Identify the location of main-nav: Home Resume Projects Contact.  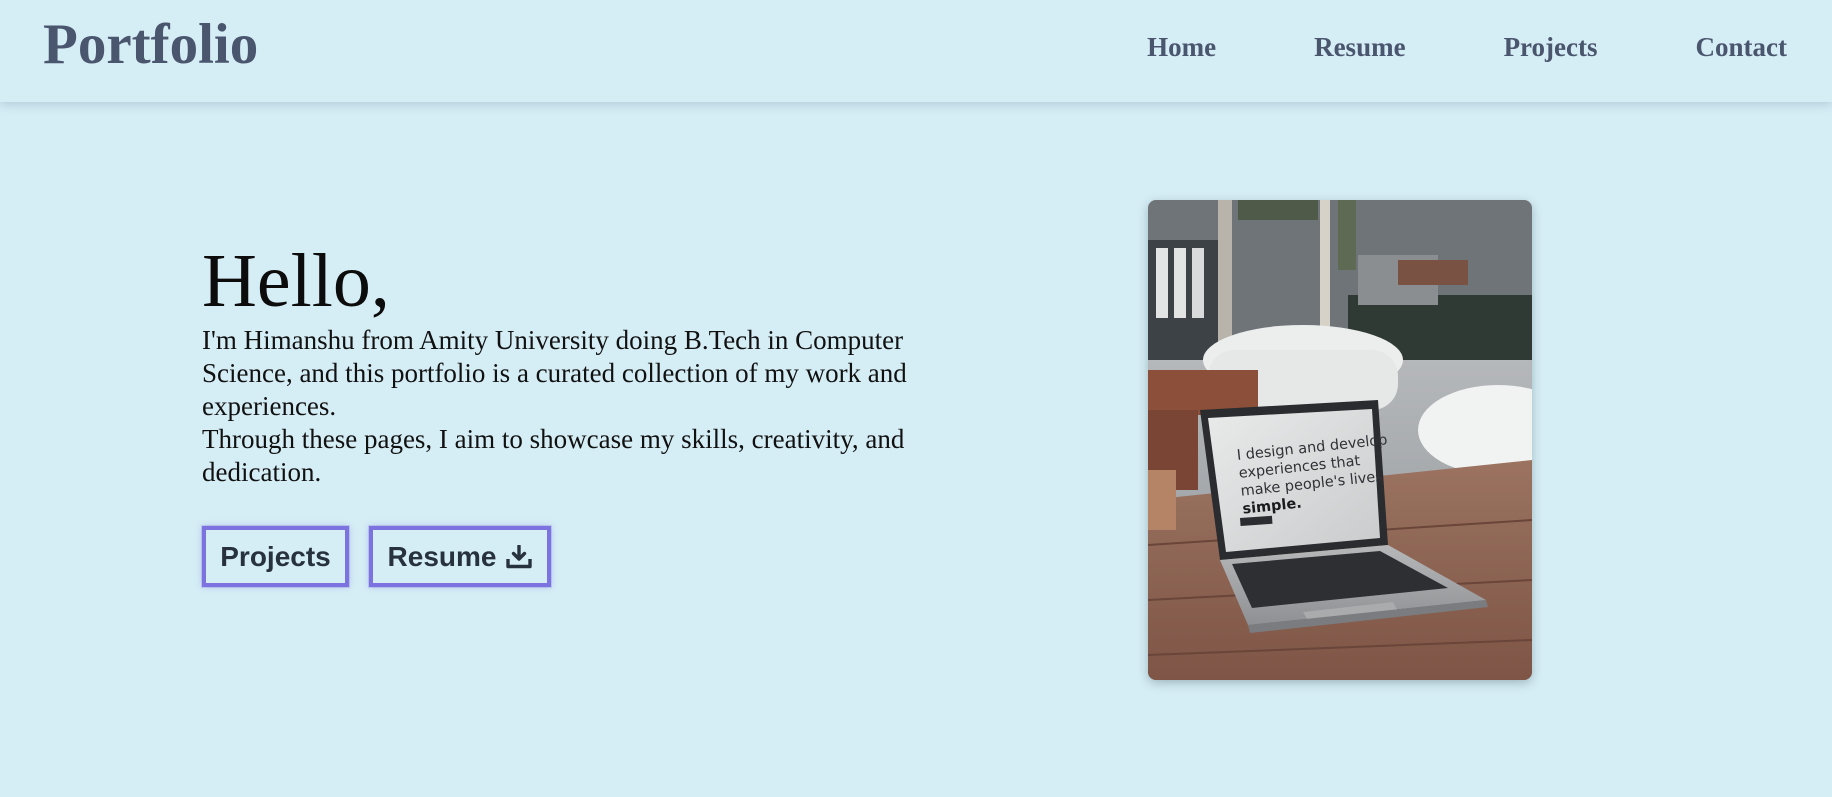
(1467, 47).